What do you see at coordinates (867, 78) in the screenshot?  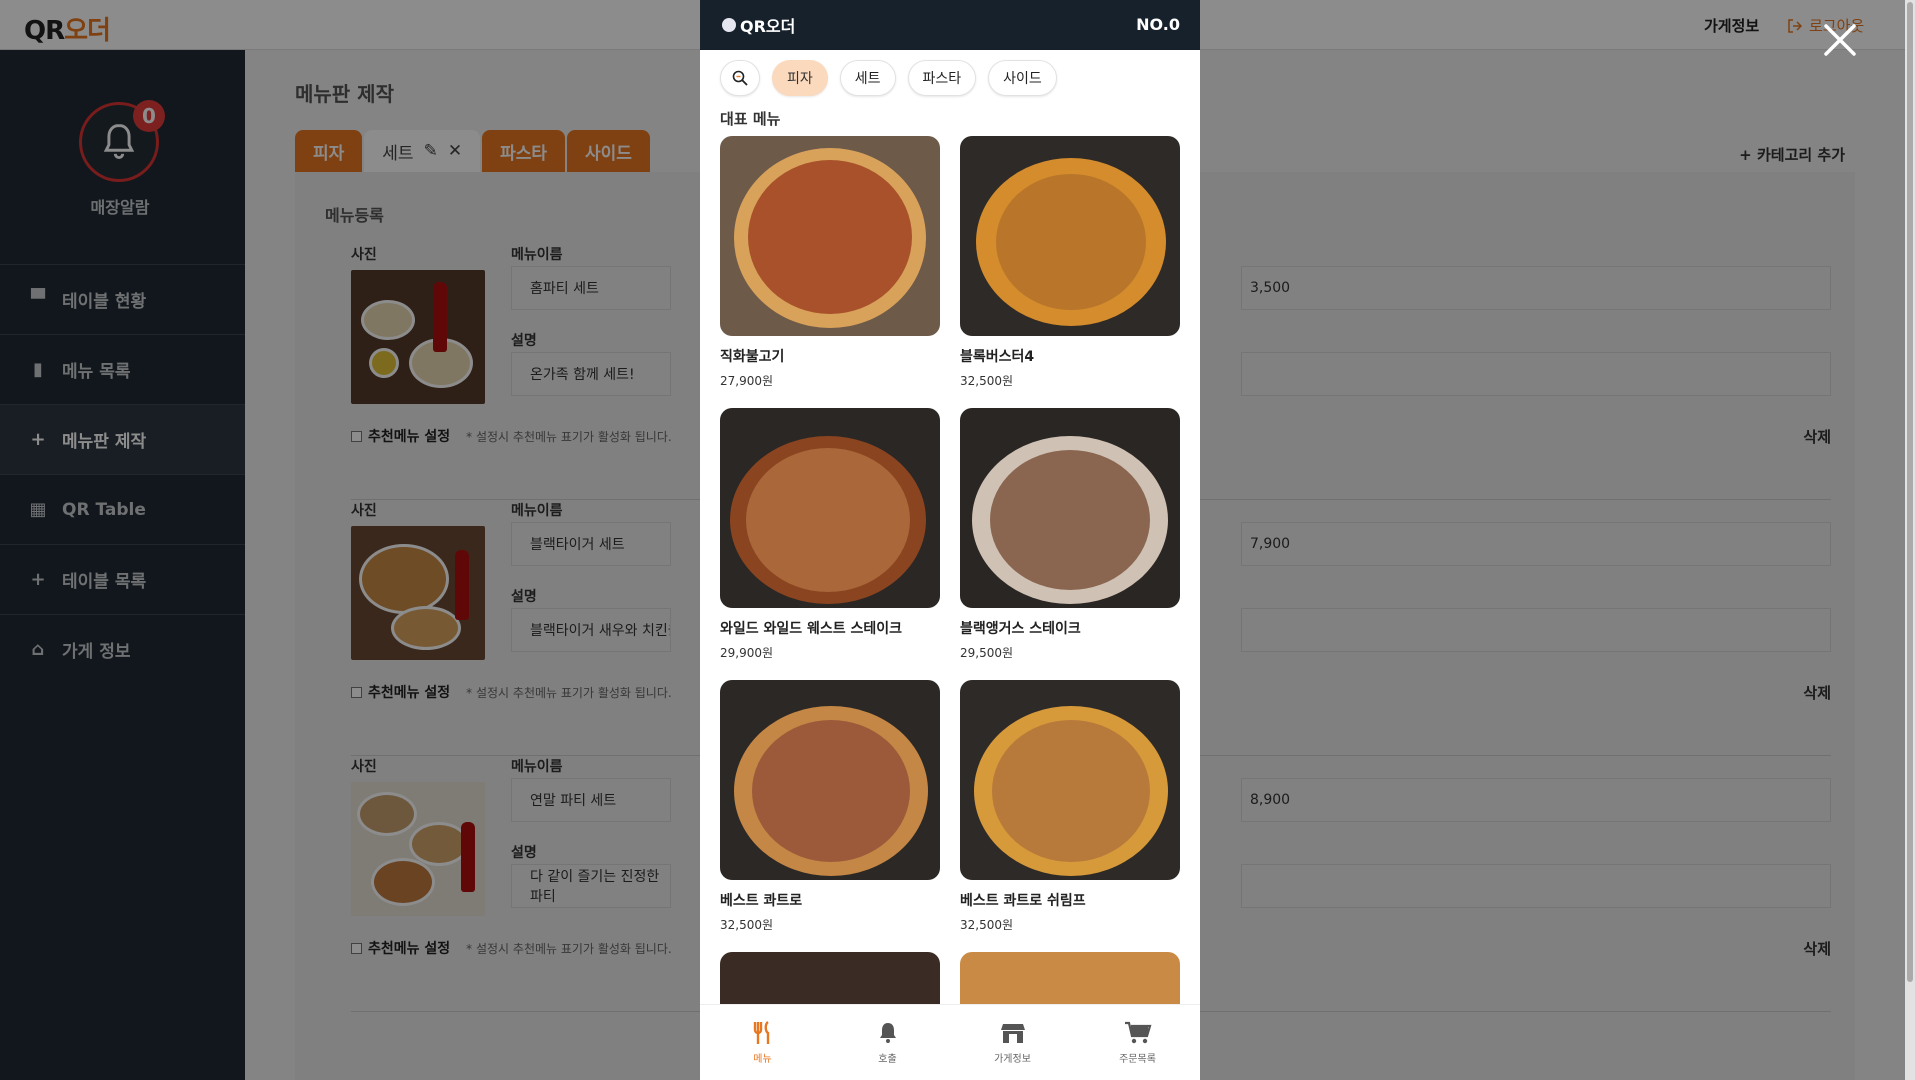 I see `chip-set: 세트` at bounding box center [867, 78].